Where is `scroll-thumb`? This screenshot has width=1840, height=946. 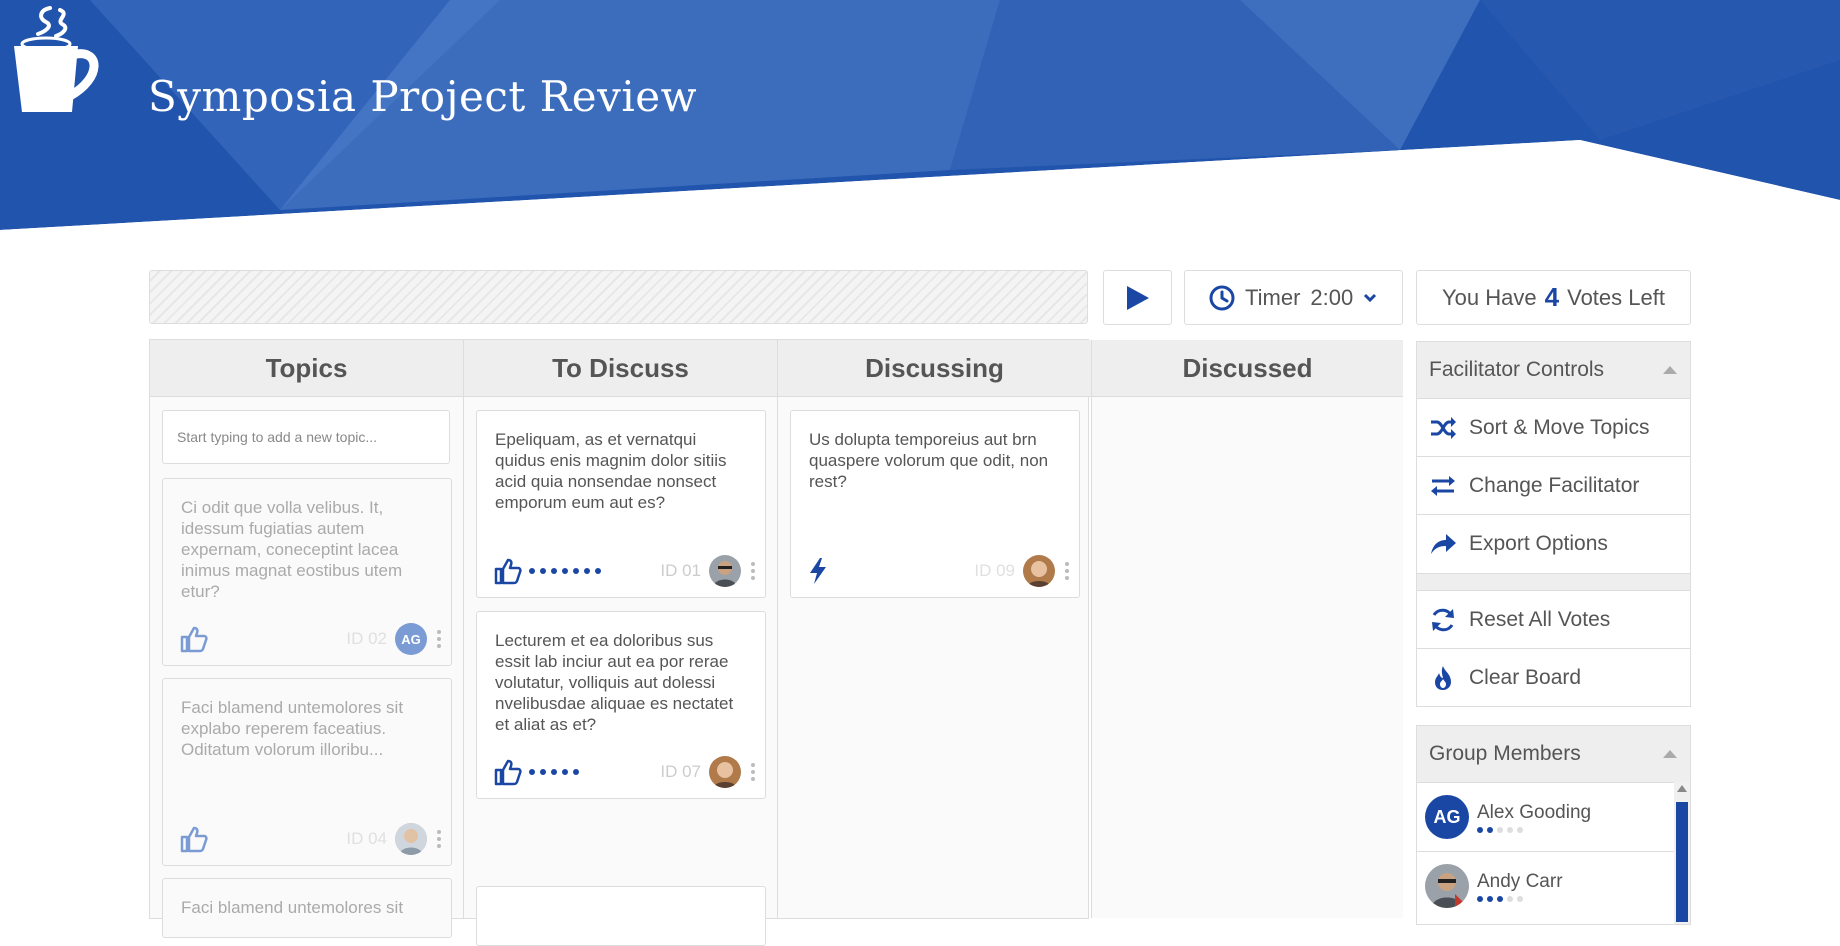
scroll-thumb is located at coordinates (1682, 862).